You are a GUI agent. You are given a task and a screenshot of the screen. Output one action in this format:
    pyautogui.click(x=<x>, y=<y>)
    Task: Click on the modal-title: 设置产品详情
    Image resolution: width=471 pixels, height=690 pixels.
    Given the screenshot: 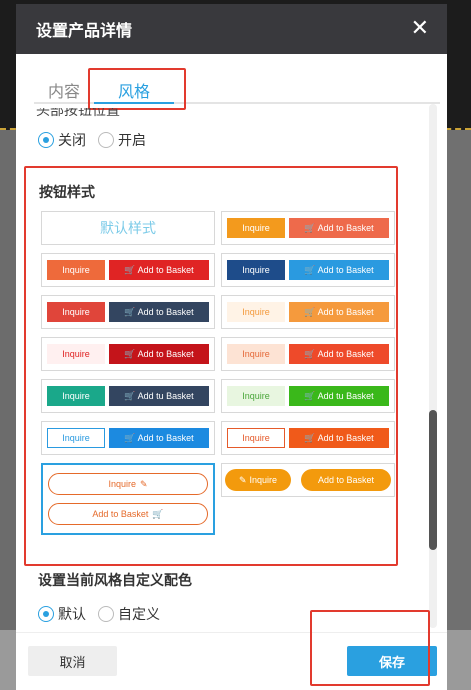 What is the action you would take?
    pyautogui.click(x=84, y=30)
    